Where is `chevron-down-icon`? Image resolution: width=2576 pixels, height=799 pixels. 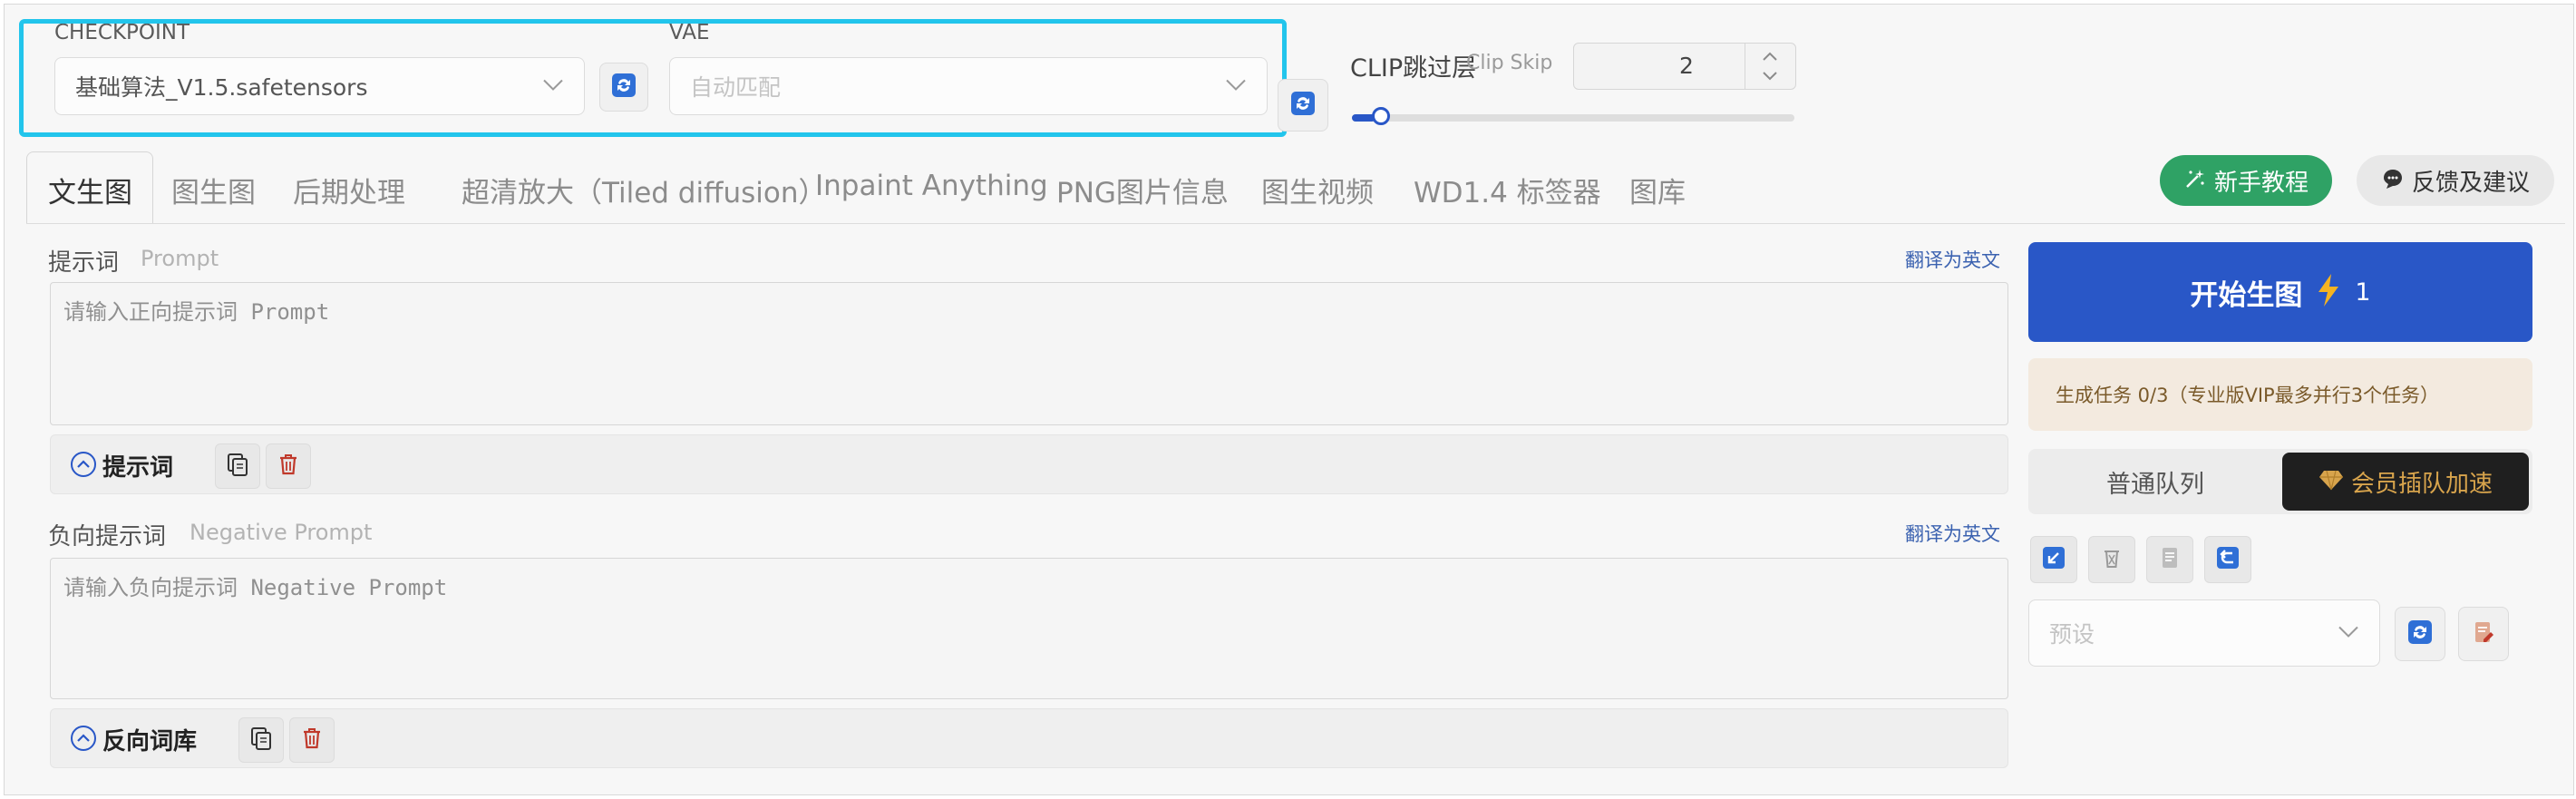 chevron-down-icon is located at coordinates (2348, 633).